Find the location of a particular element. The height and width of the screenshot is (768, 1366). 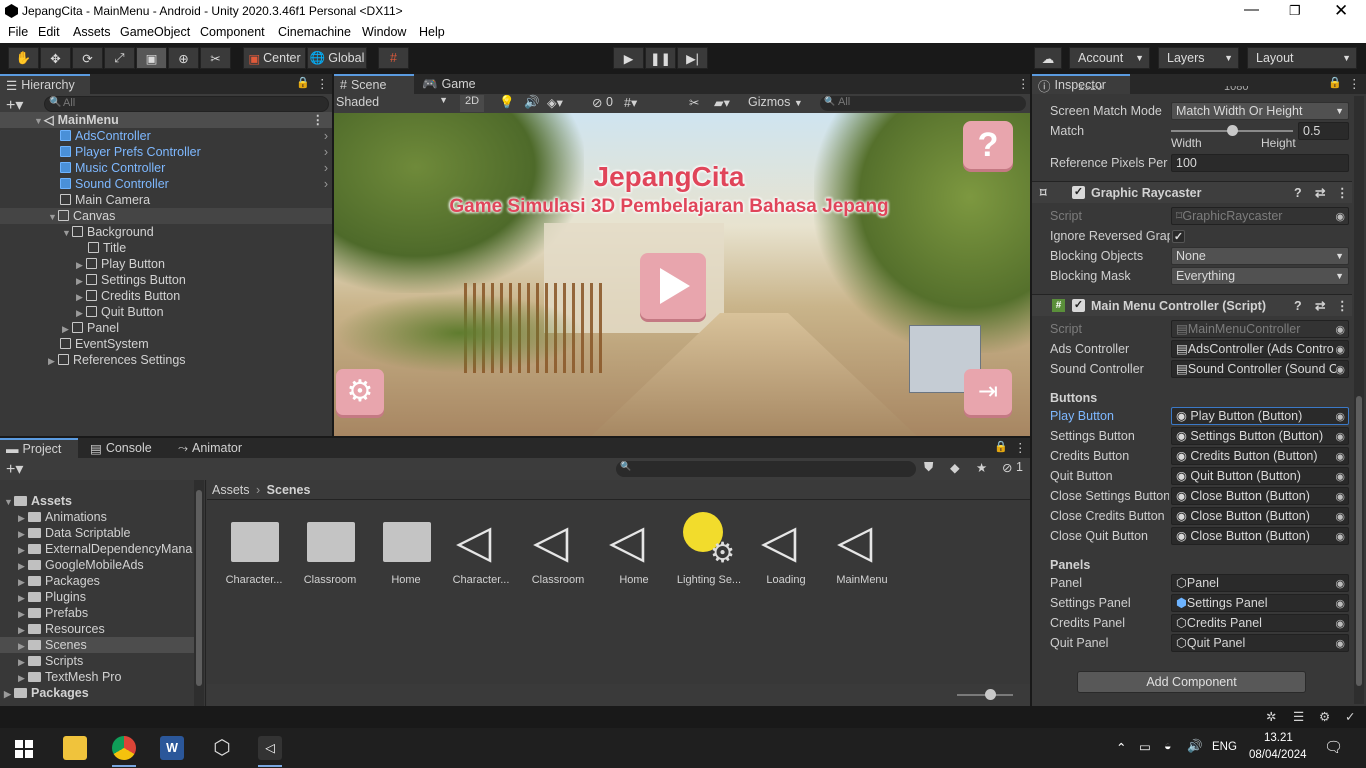

hierarchy-item-settings-button: ▶ Settings Button is located at coordinates (166, 280).